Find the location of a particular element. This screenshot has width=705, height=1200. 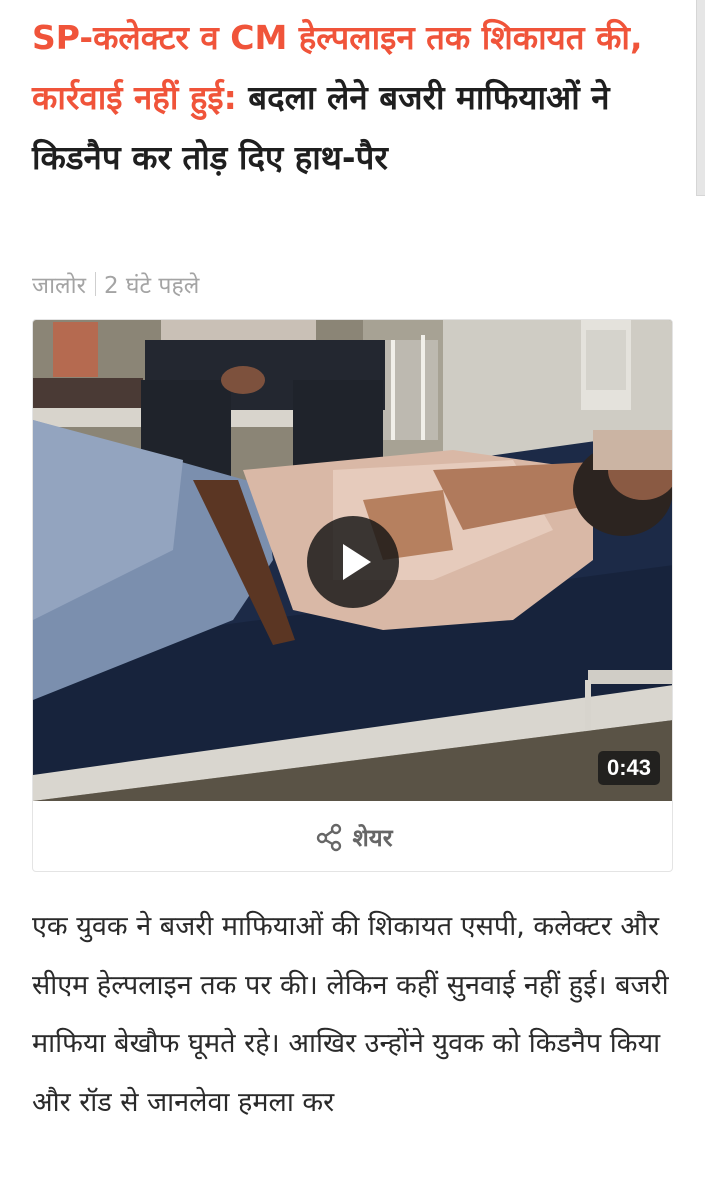

video-duration: 0:43 is located at coordinates (628, 768).